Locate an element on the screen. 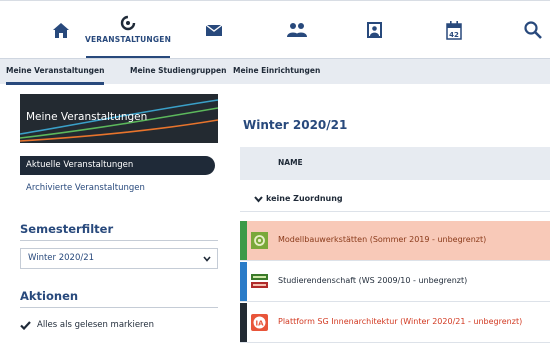  tab-meine-einrichtungen: Meine Einrichtungen is located at coordinates (276, 72).